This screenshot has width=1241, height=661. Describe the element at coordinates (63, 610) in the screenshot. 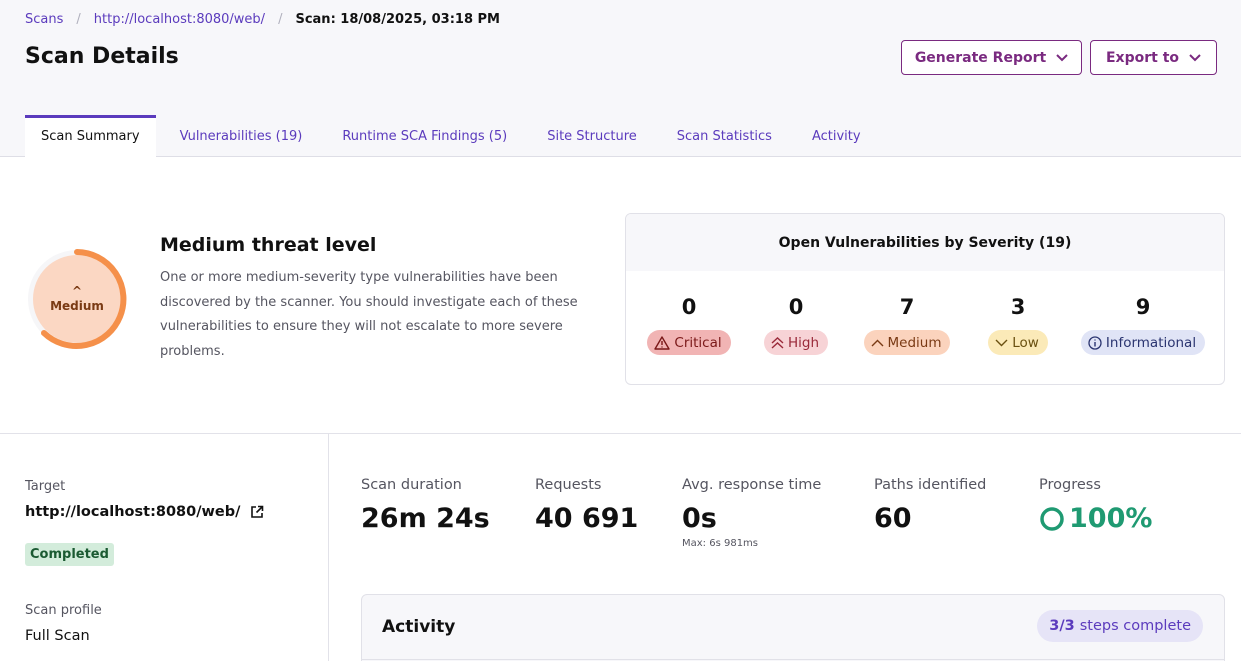

I see `scan-profile-label: Scan profile` at that location.